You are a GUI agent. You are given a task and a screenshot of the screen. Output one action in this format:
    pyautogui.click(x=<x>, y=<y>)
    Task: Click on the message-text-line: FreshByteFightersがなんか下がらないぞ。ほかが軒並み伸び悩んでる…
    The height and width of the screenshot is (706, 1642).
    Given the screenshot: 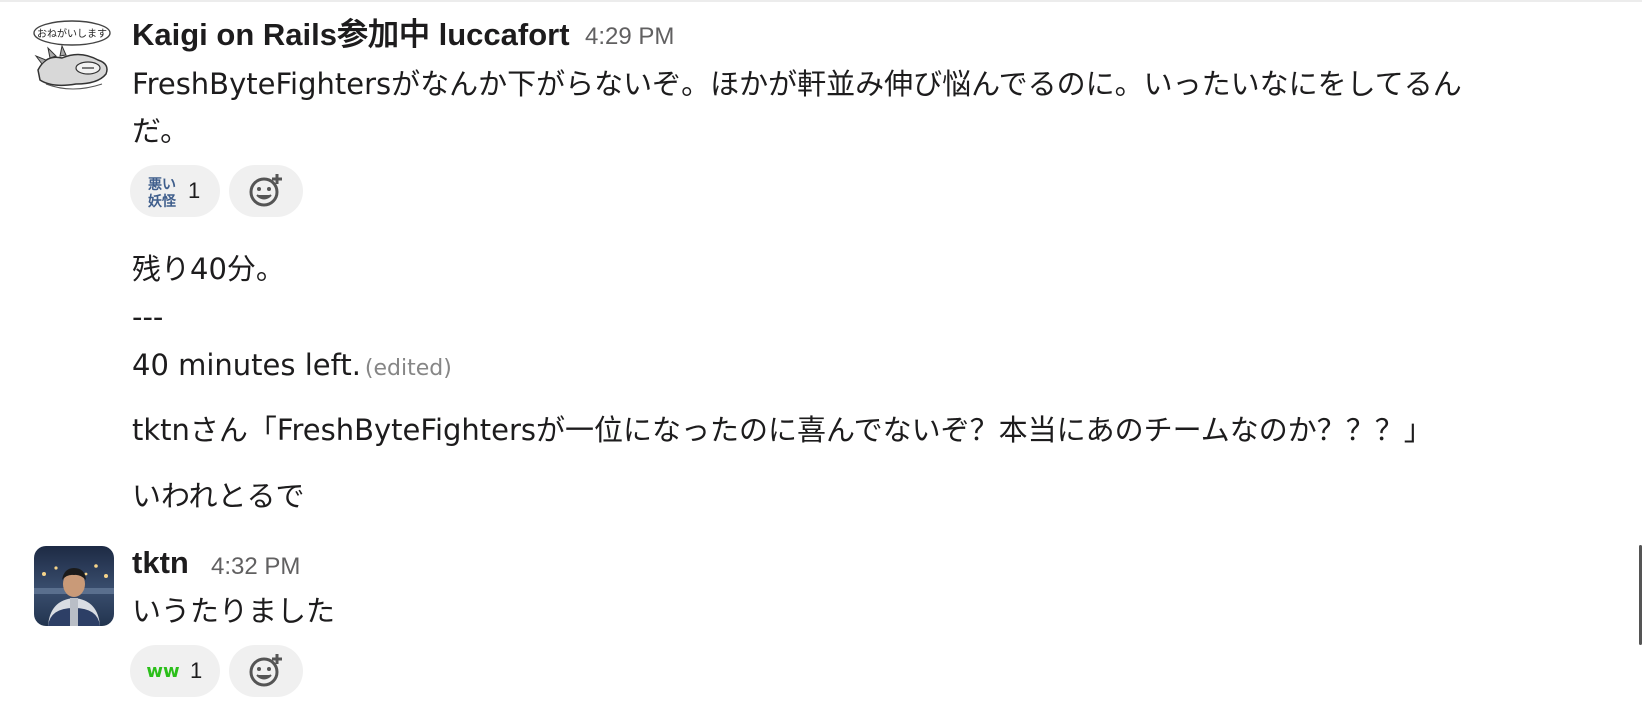 What is the action you would take?
    pyautogui.click(x=797, y=84)
    